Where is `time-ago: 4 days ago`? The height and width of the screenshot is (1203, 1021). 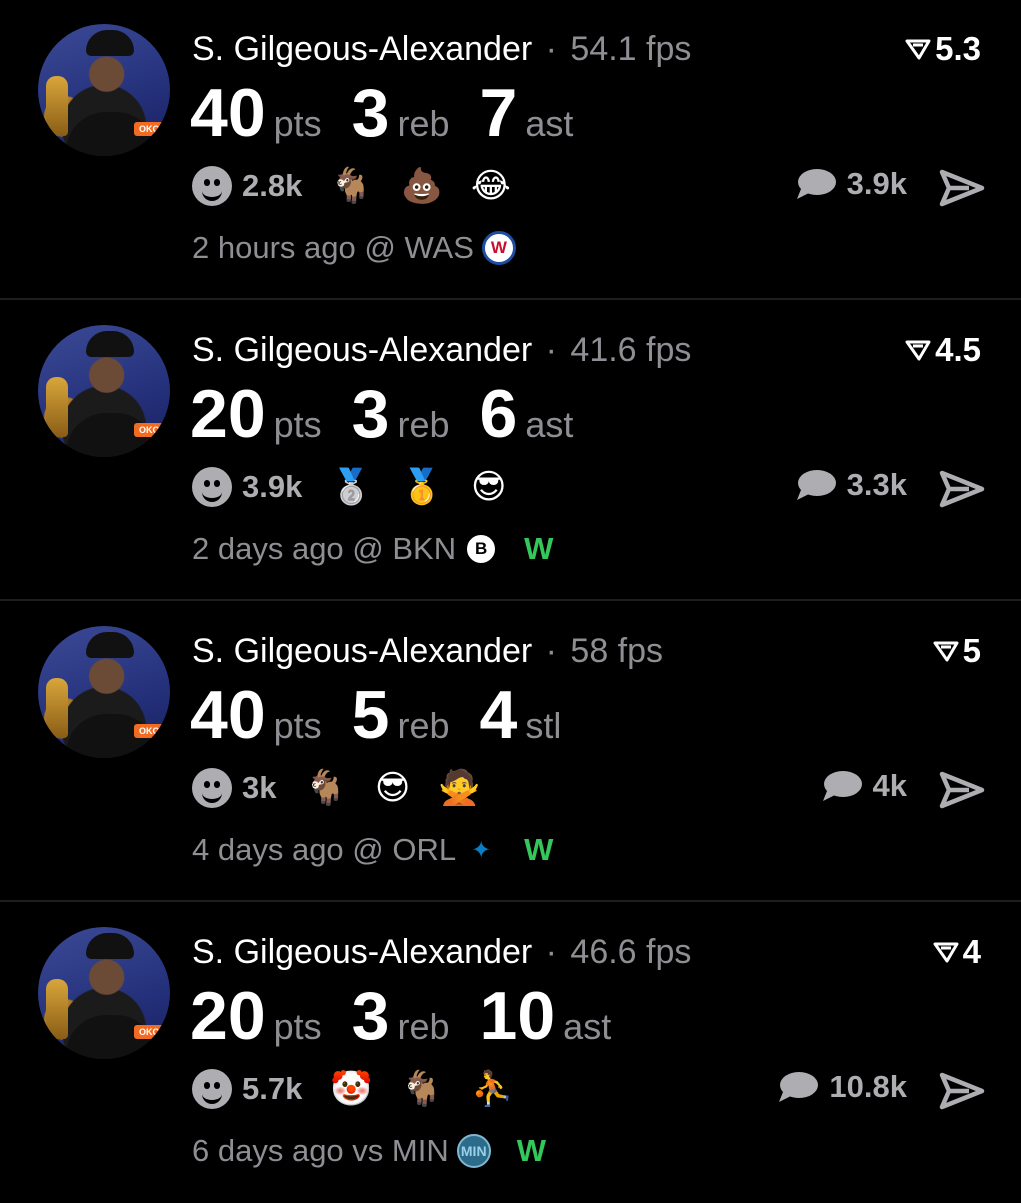 time-ago: 4 days ago is located at coordinates (268, 849).